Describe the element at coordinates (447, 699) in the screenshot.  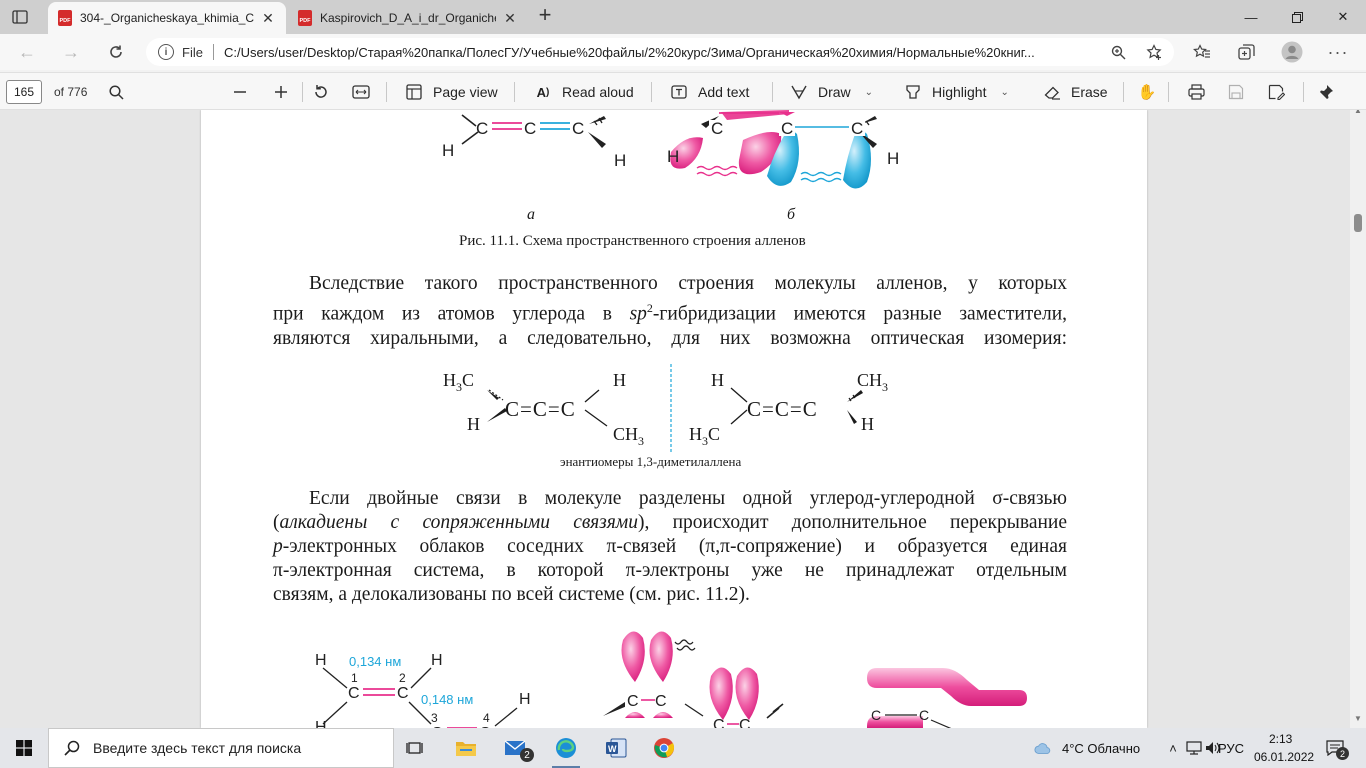
I see `bond-length-label: 0,148 нм` at that location.